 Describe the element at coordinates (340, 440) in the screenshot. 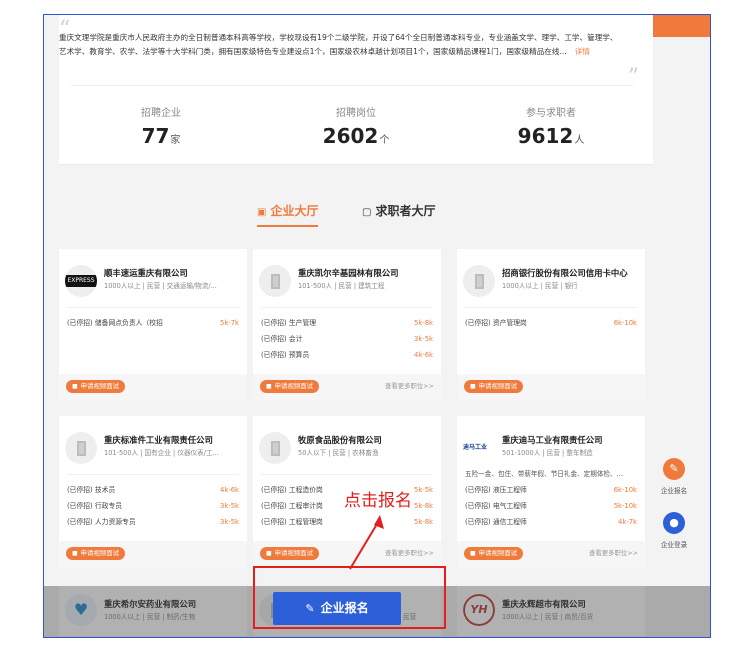

I see `company-name: 牧原食品股份有限公司` at that location.